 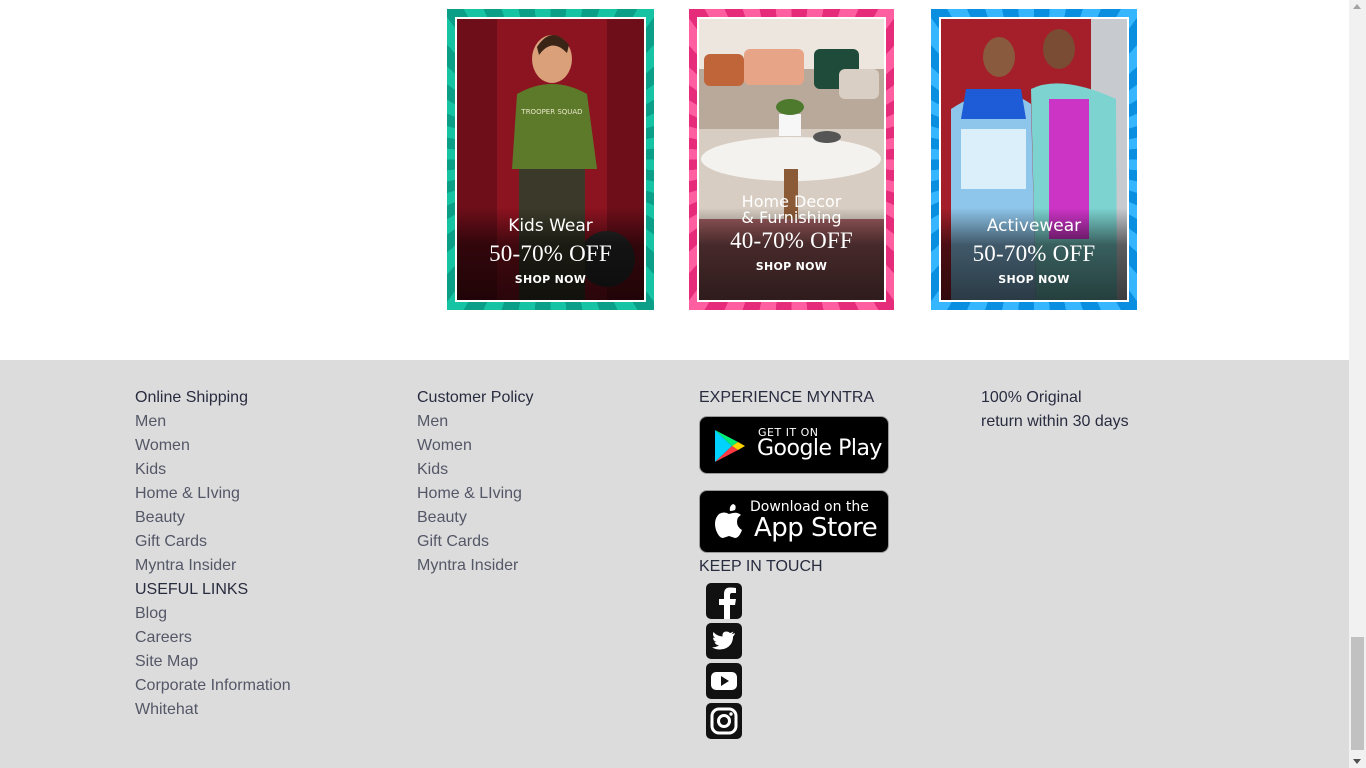 I want to click on keep-in-touch-heading: KEEP IN TOUCH, so click(x=761, y=566).